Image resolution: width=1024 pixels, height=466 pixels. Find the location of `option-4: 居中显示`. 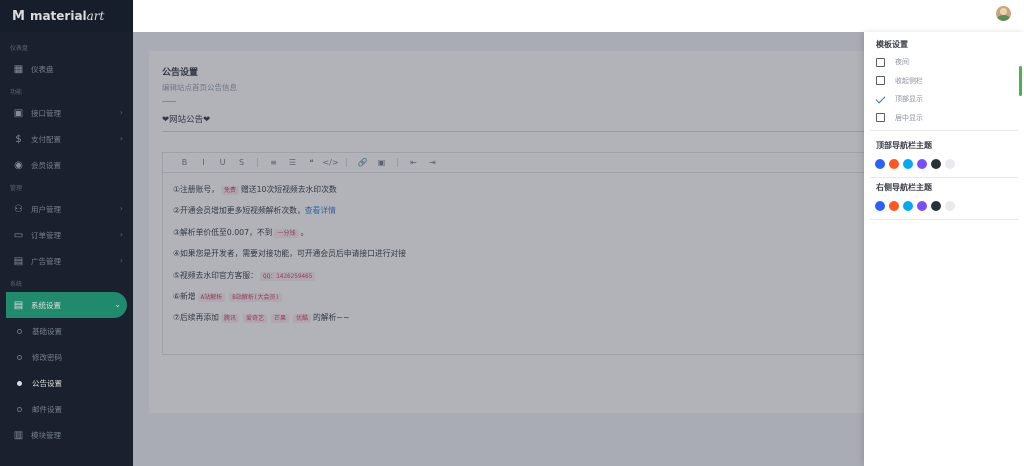

option-4: 居中显示 is located at coordinates (899, 118).